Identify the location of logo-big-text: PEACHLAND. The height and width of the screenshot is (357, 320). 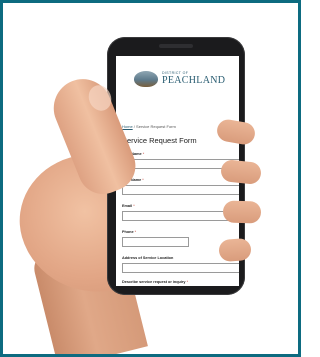
(194, 80).